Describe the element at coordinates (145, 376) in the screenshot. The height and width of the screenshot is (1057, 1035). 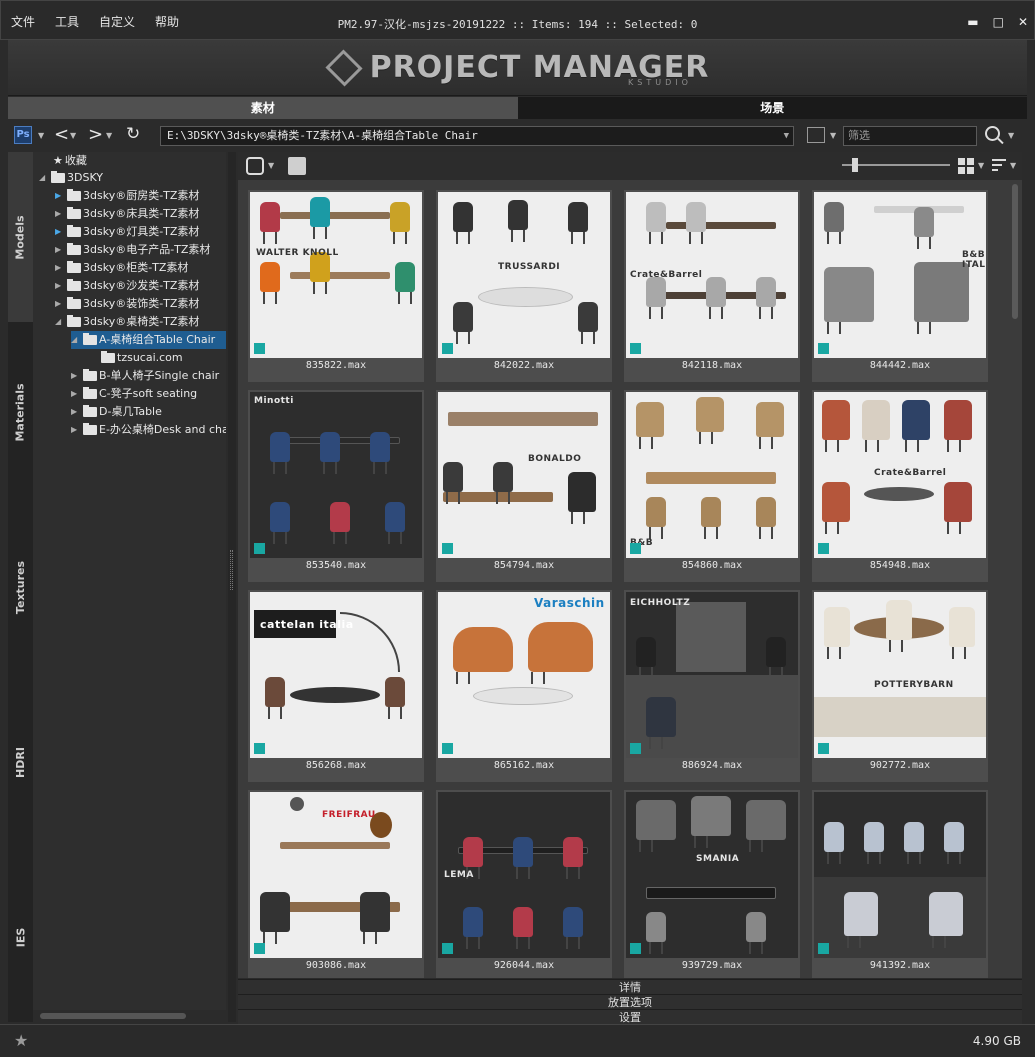
I see `tree-subfolder: ▶ B-单人椅子Single chair` at that location.